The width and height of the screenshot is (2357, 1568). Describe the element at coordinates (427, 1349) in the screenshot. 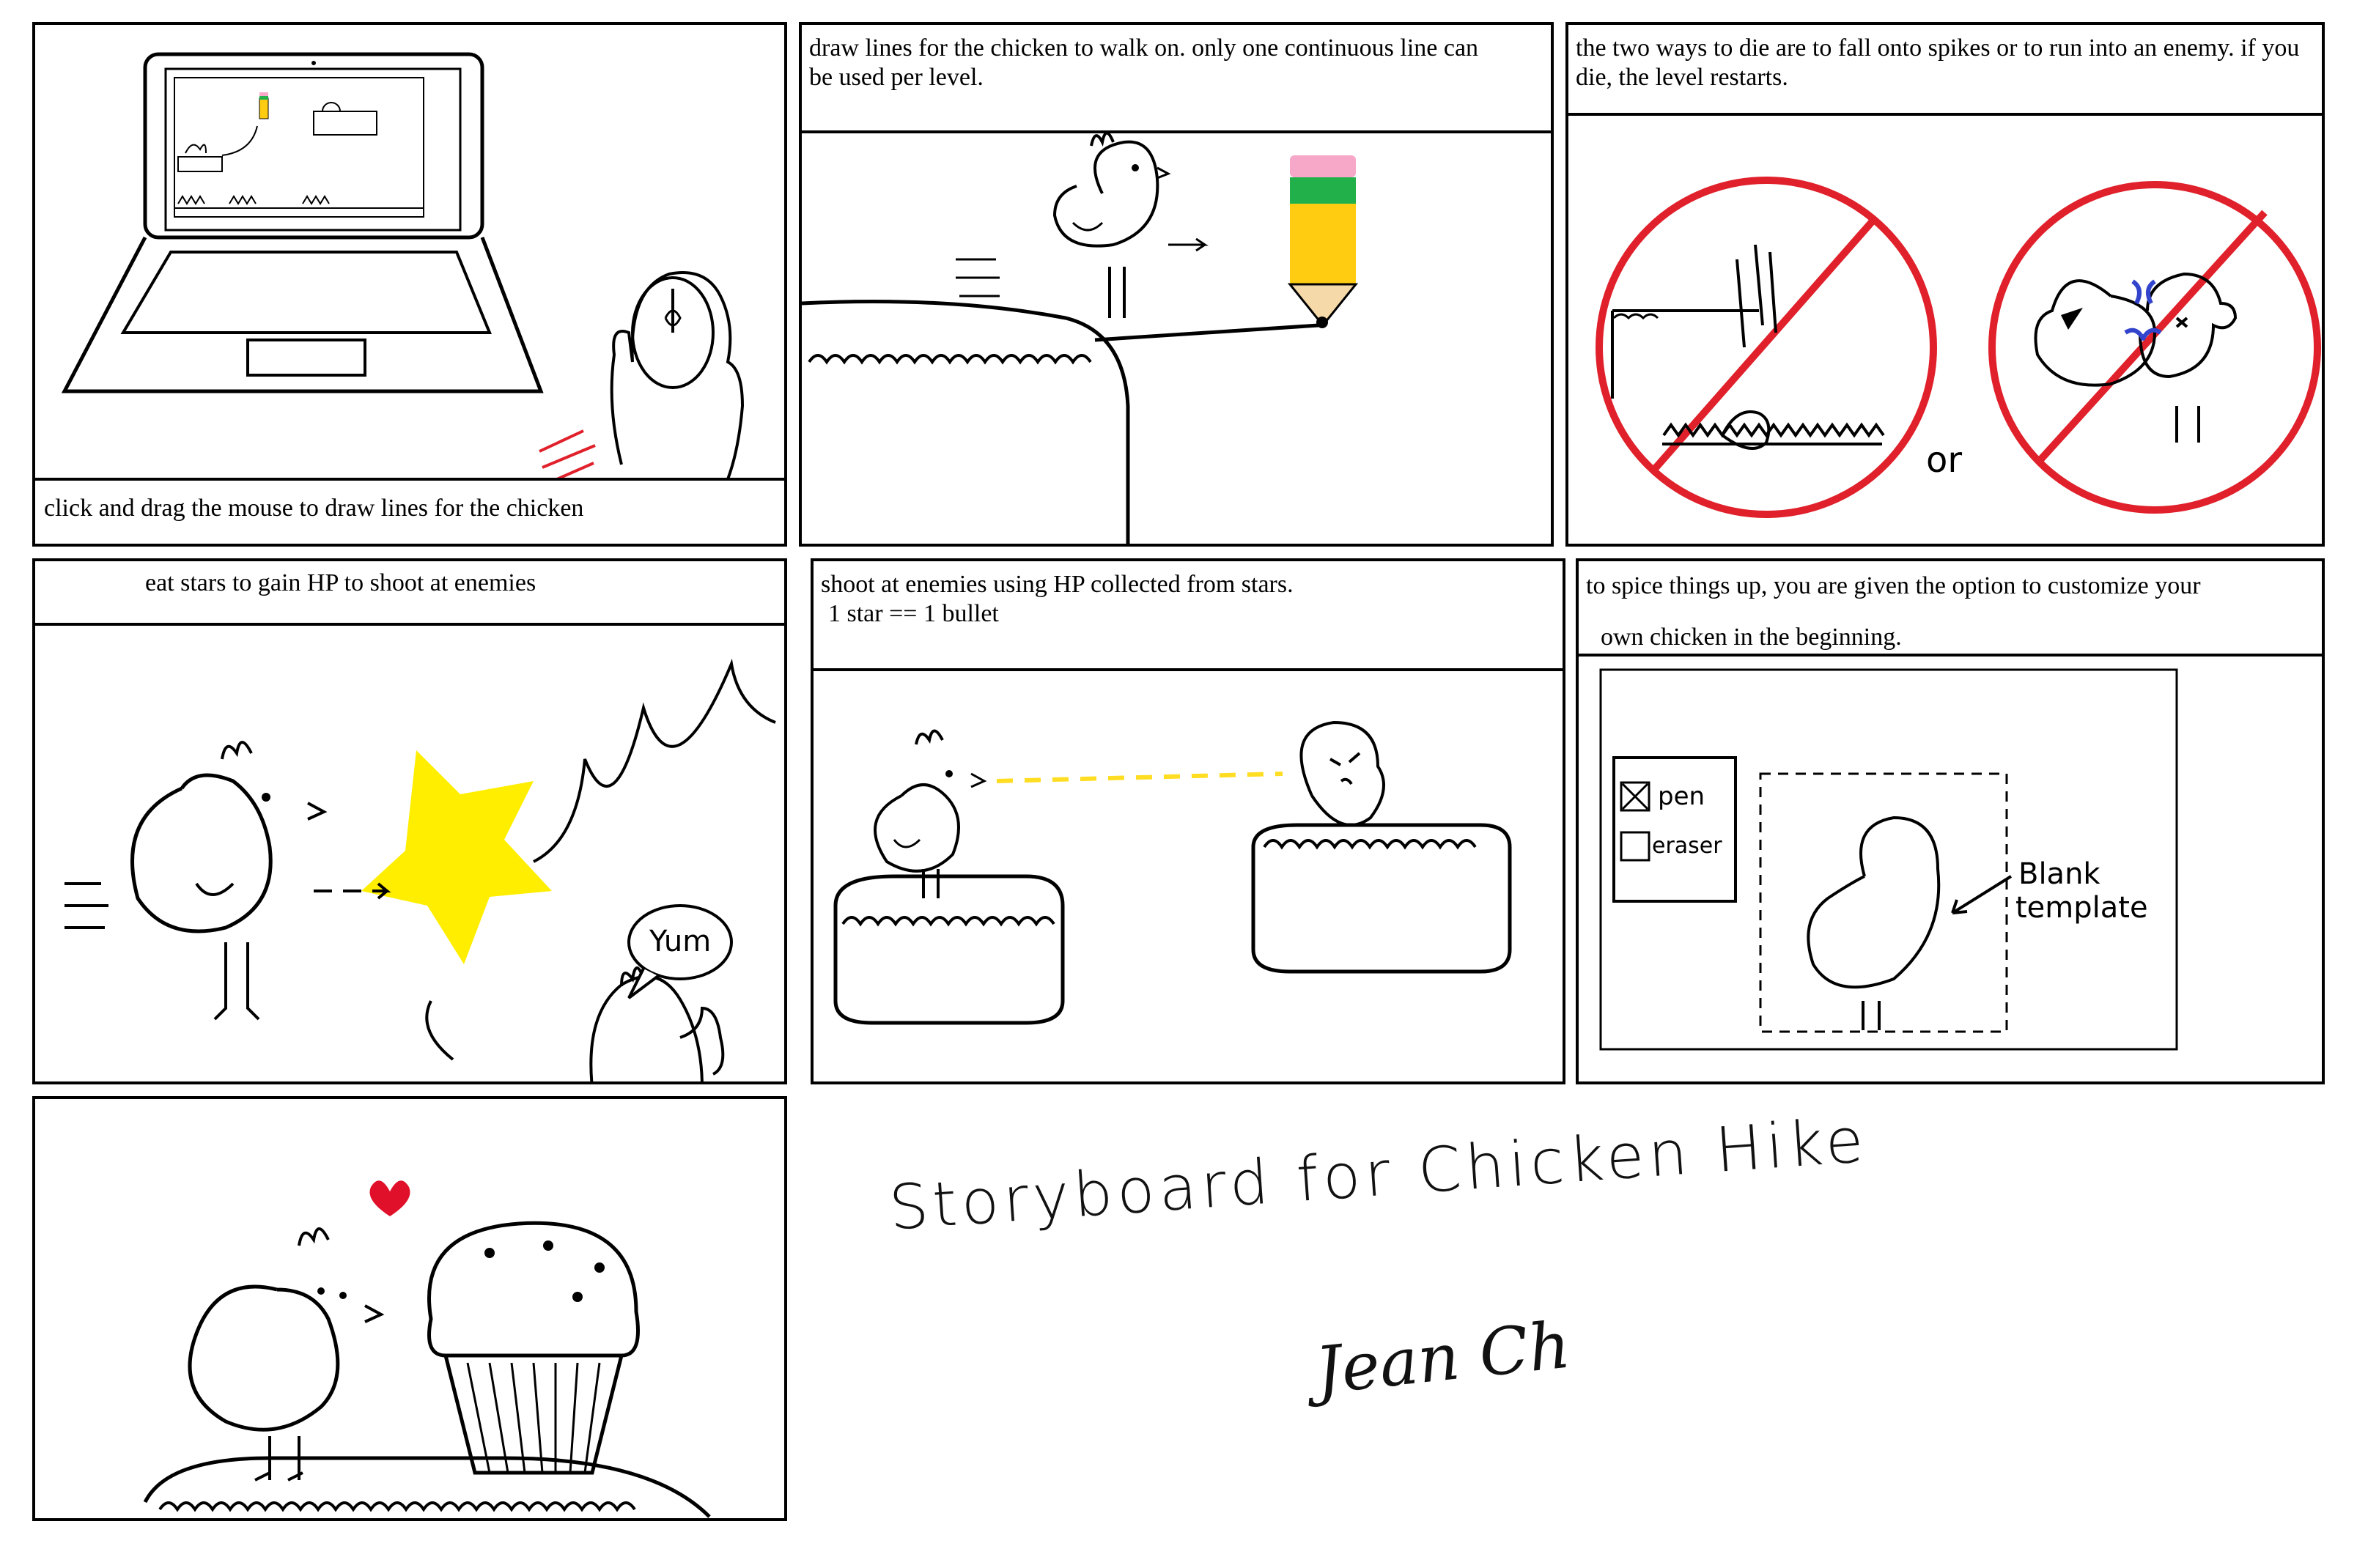

I see `muffin-illustration` at that location.